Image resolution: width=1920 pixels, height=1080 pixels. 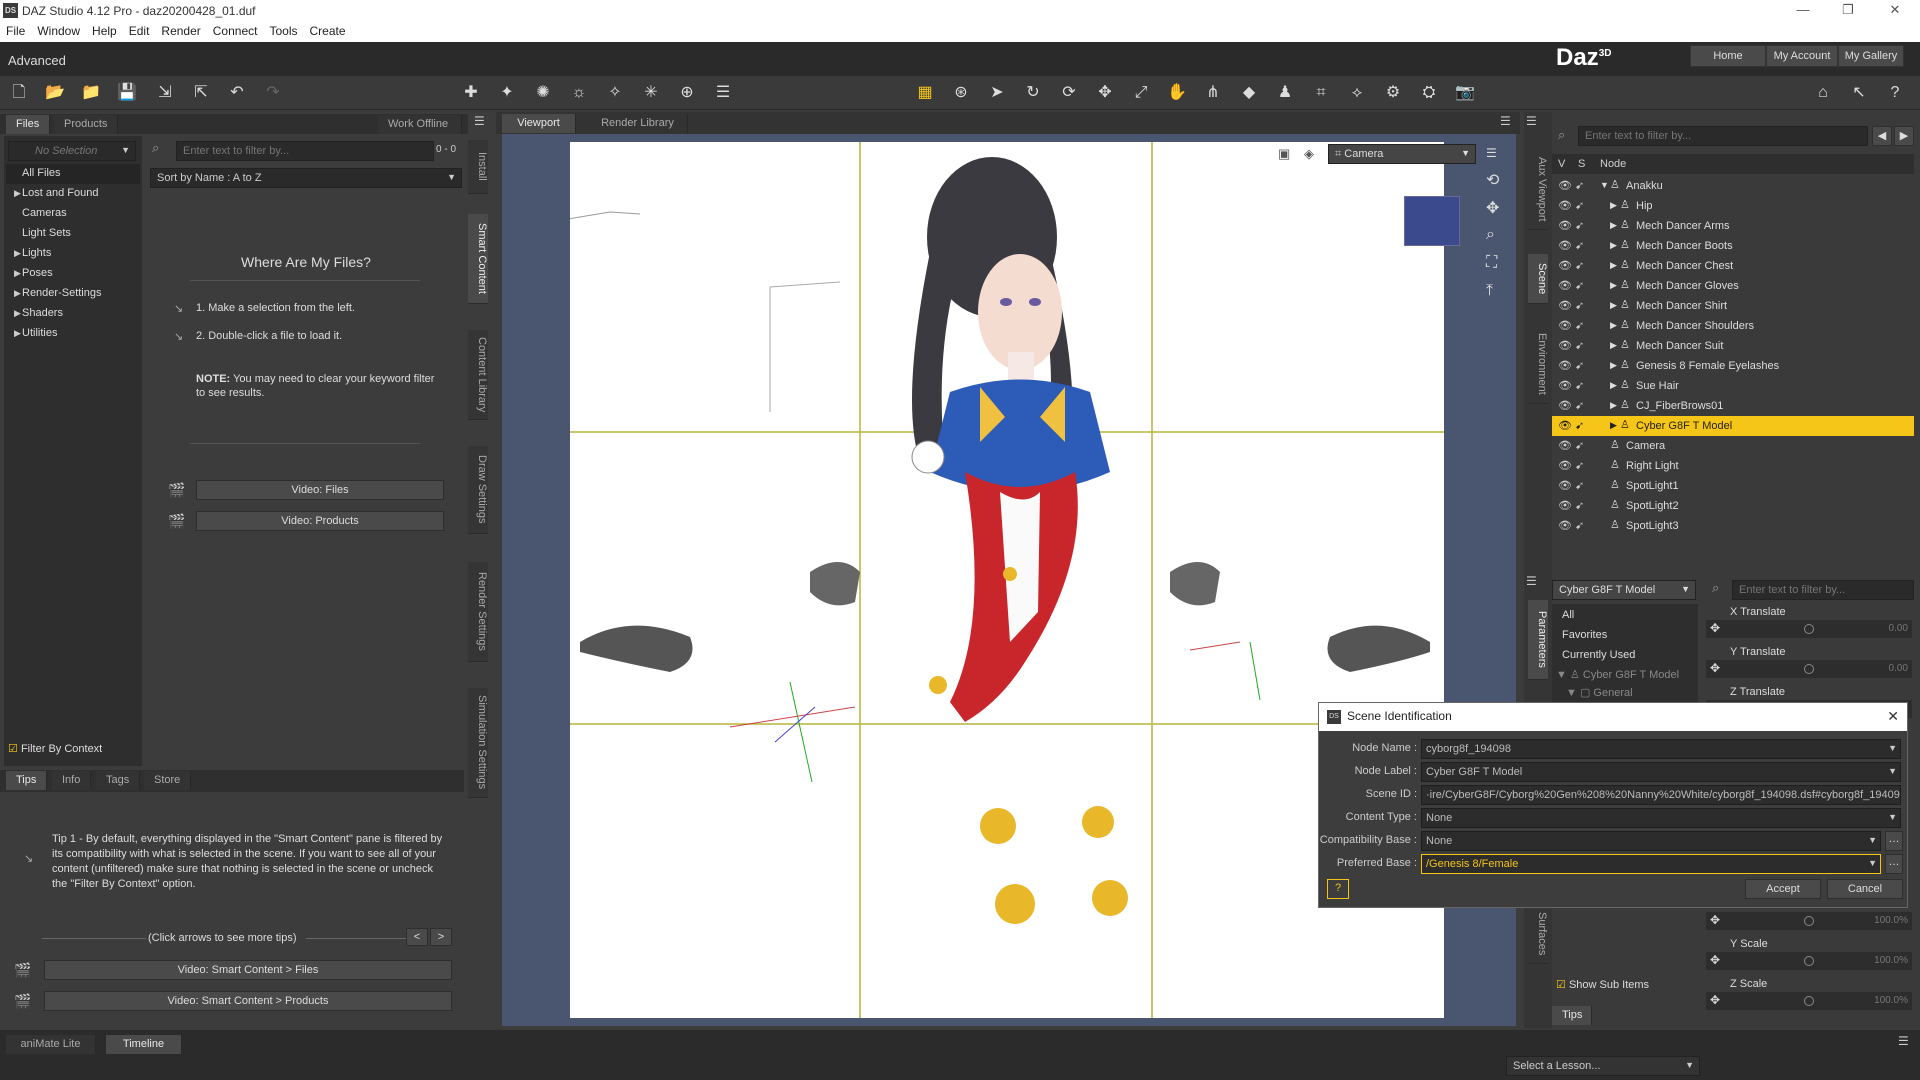 What do you see at coordinates (118, 780) in the screenshot?
I see `tab-tags: Tags` at bounding box center [118, 780].